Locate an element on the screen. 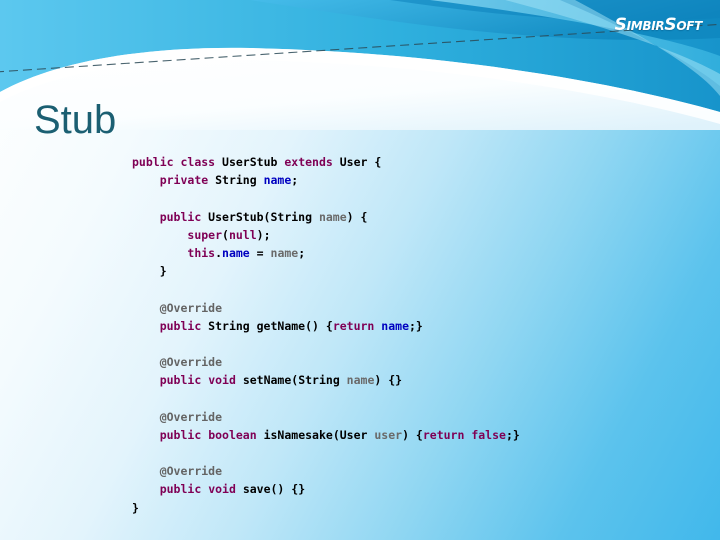  code-token: . is located at coordinates (219, 252).